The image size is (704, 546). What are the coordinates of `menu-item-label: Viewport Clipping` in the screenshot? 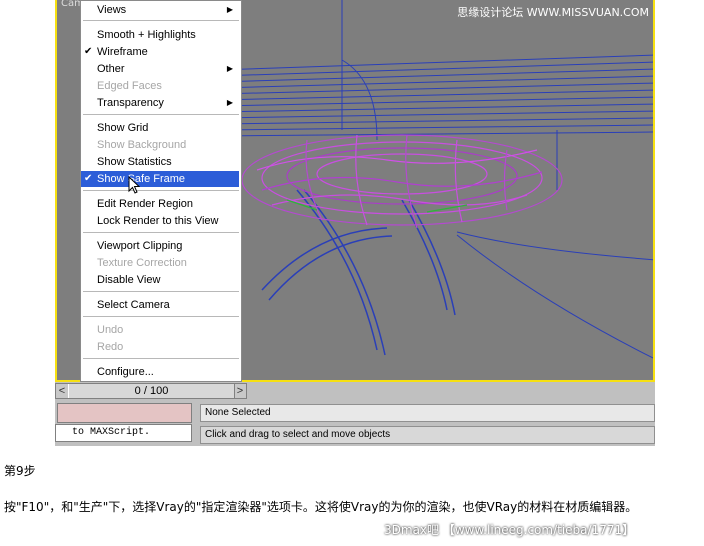 It's located at (140, 246).